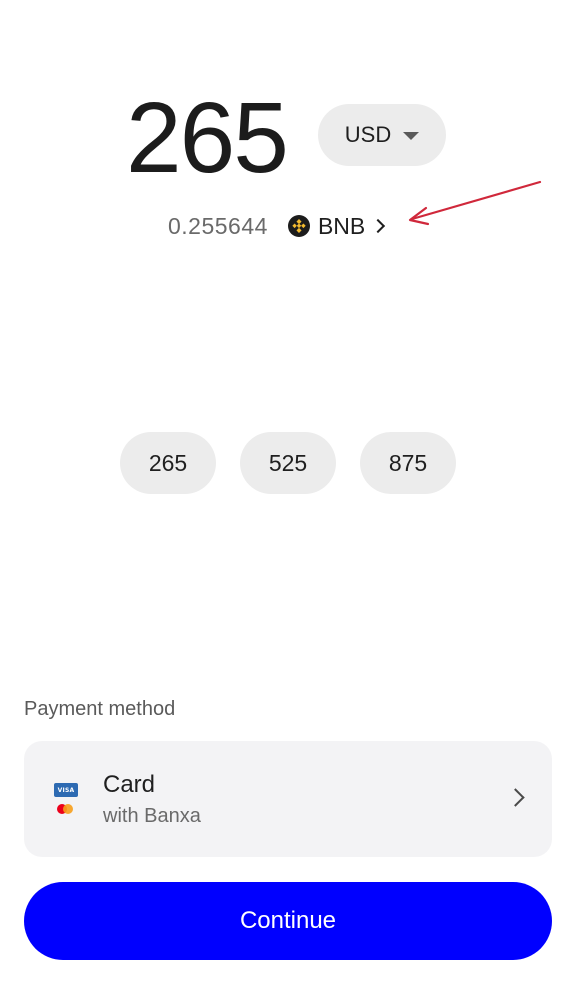 The image size is (576, 1008). I want to click on crypto-amount: 0.255644, so click(218, 225).